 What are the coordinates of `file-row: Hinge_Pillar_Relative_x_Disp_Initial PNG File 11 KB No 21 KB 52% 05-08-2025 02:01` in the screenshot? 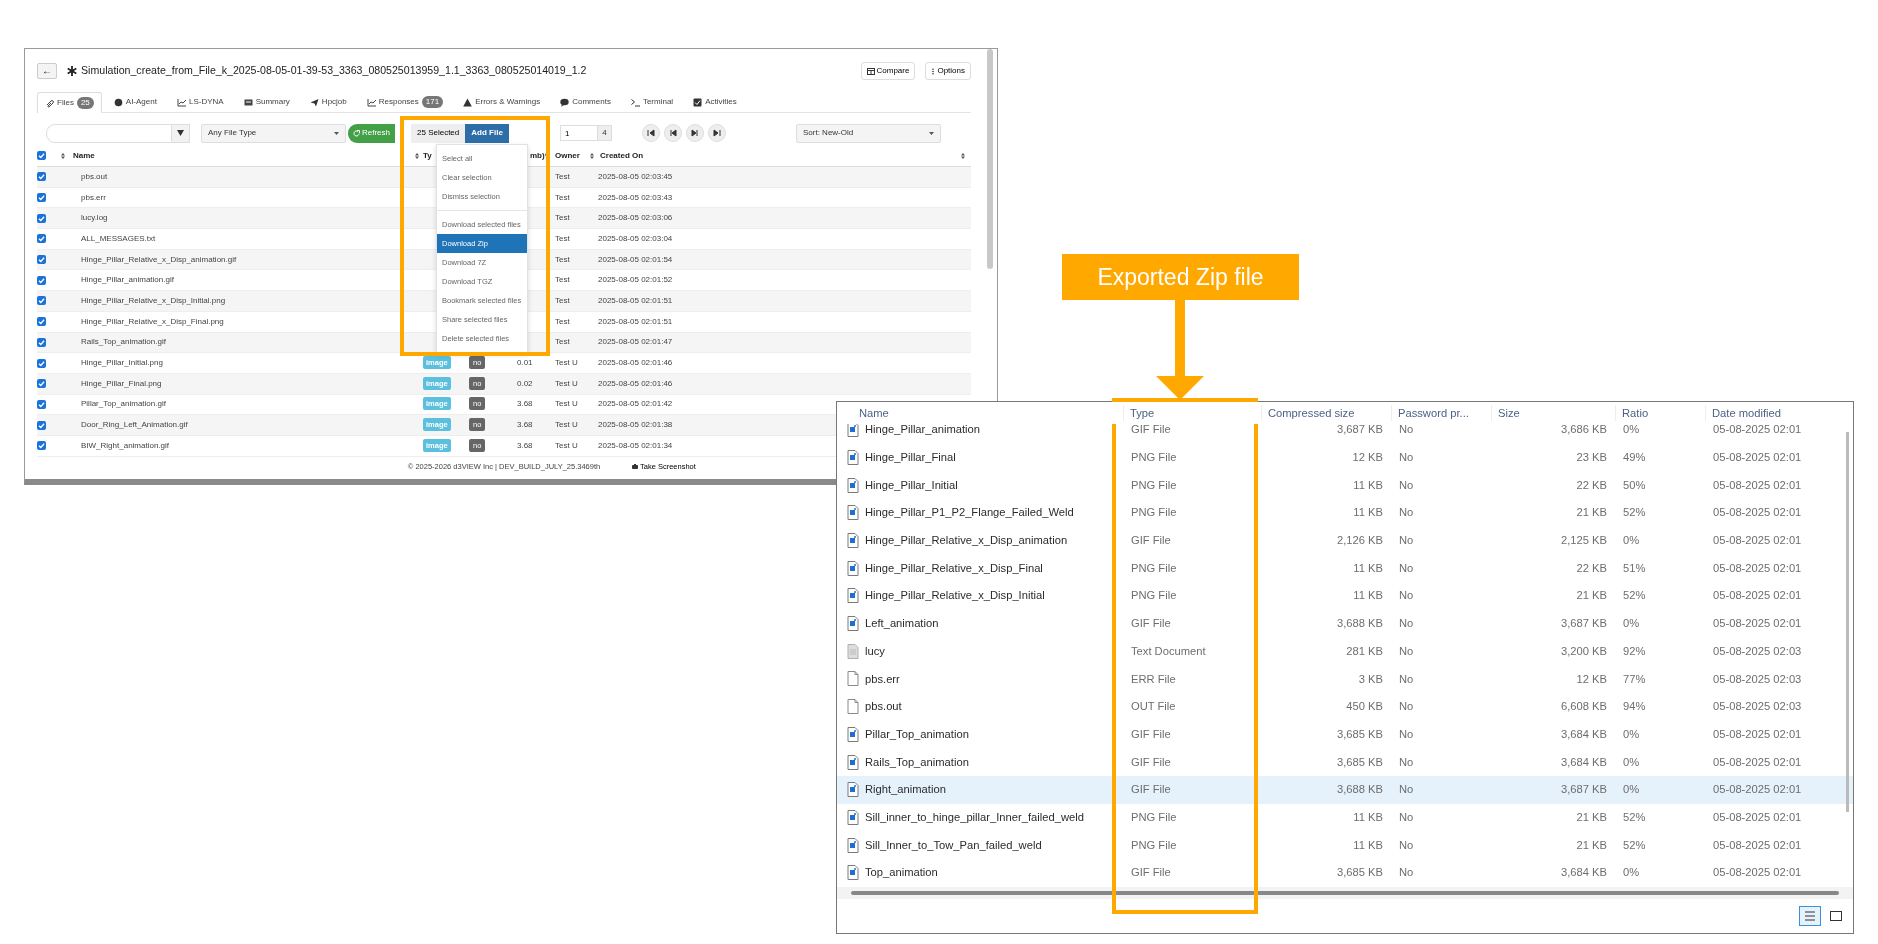 It's located at (1345, 596).